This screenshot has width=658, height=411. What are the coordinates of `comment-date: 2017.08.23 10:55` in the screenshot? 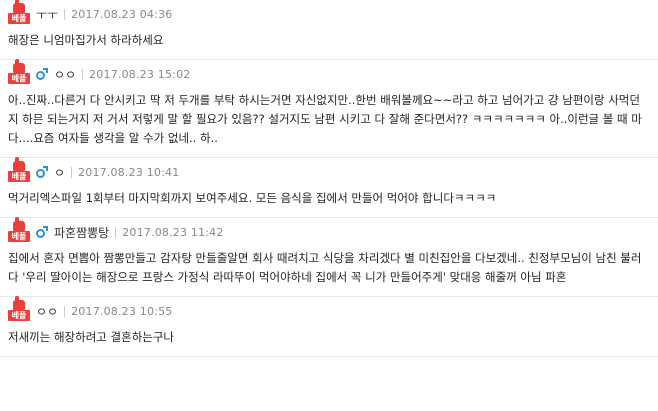 It's located at (122, 311).